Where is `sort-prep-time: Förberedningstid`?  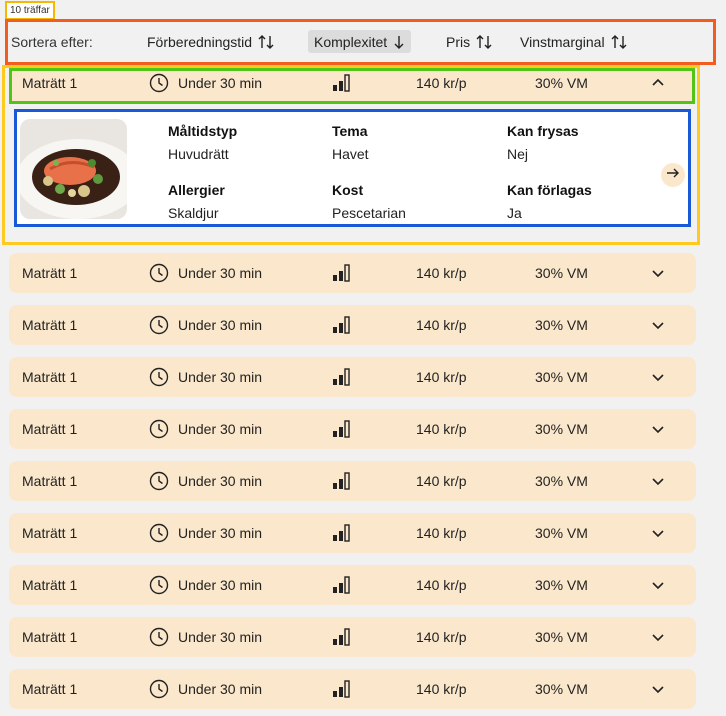 sort-prep-time: Förberedningstid is located at coordinates (210, 41).